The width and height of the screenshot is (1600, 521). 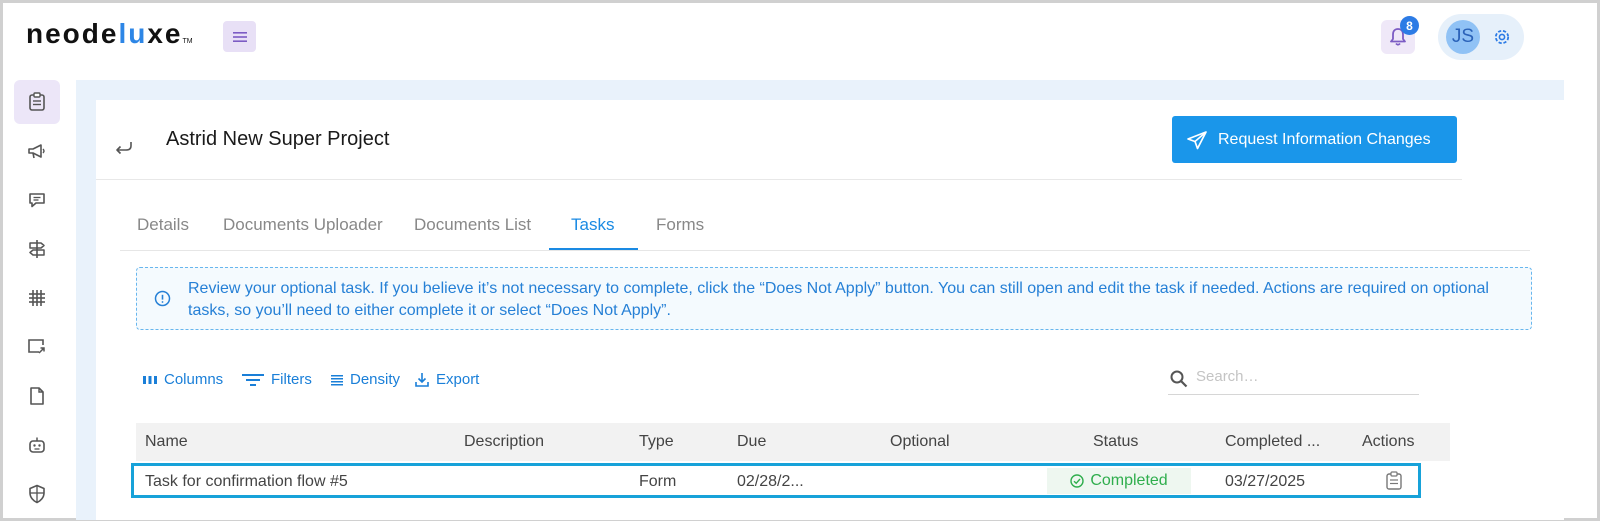 What do you see at coordinates (1388, 441) in the screenshot?
I see `column-header-actions: Actions` at bounding box center [1388, 441].